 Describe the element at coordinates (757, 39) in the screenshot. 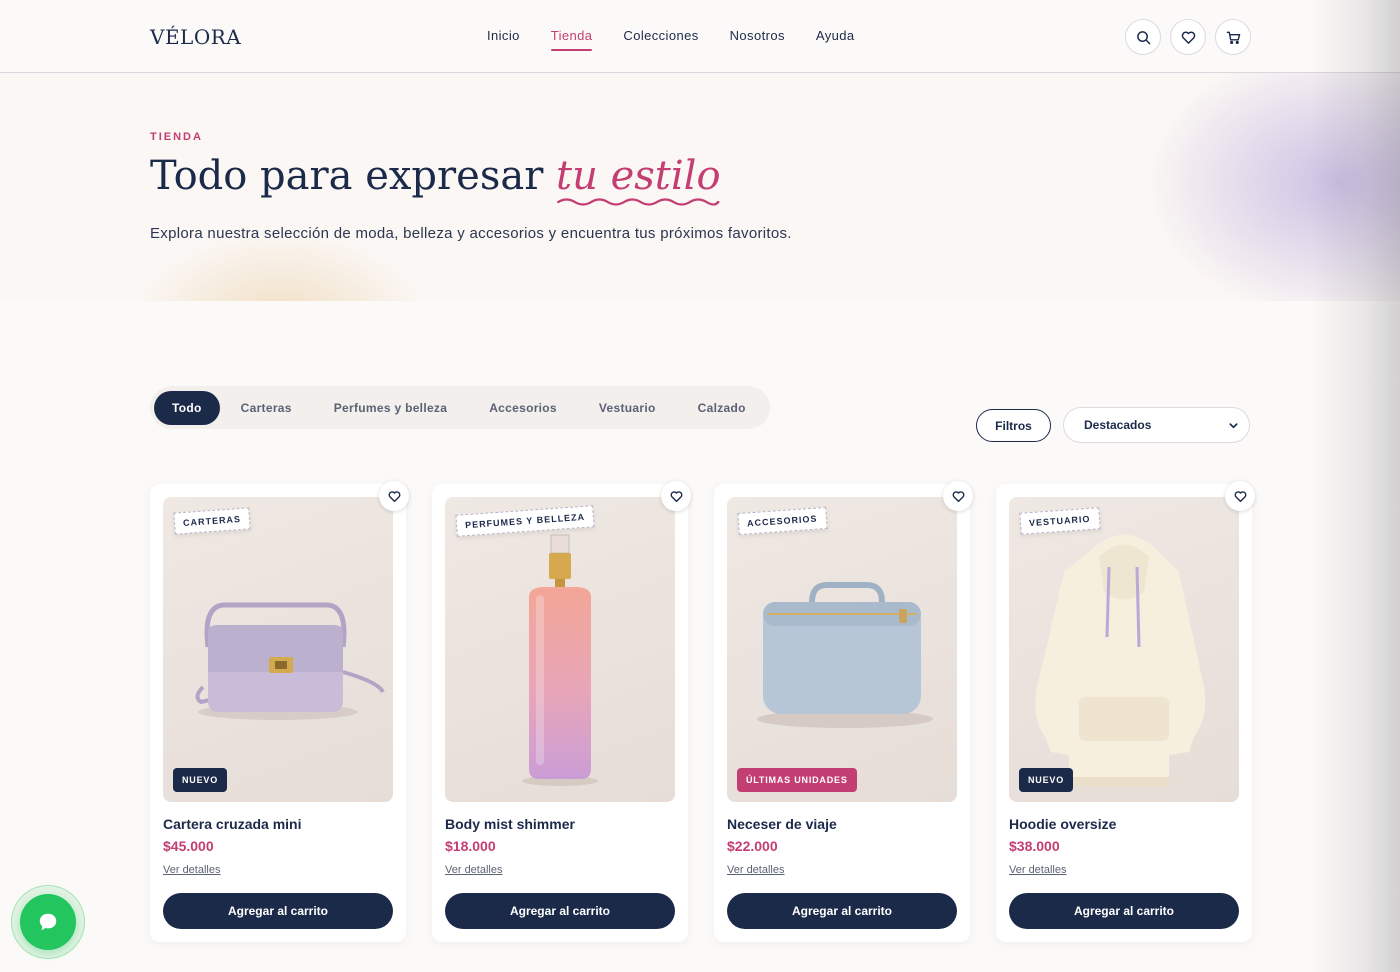

I see `nav-item-nosotros: Nosotros` at that location.